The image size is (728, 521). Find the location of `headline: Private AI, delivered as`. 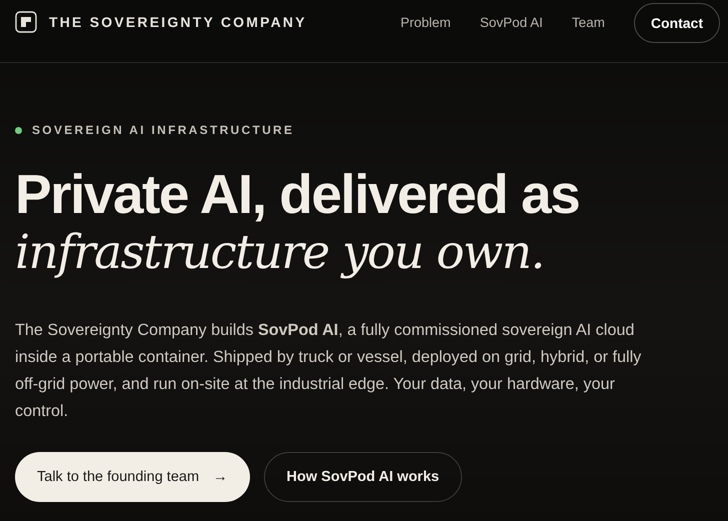

headline: Private AI, delivered as is located at coordinates (297, 194).